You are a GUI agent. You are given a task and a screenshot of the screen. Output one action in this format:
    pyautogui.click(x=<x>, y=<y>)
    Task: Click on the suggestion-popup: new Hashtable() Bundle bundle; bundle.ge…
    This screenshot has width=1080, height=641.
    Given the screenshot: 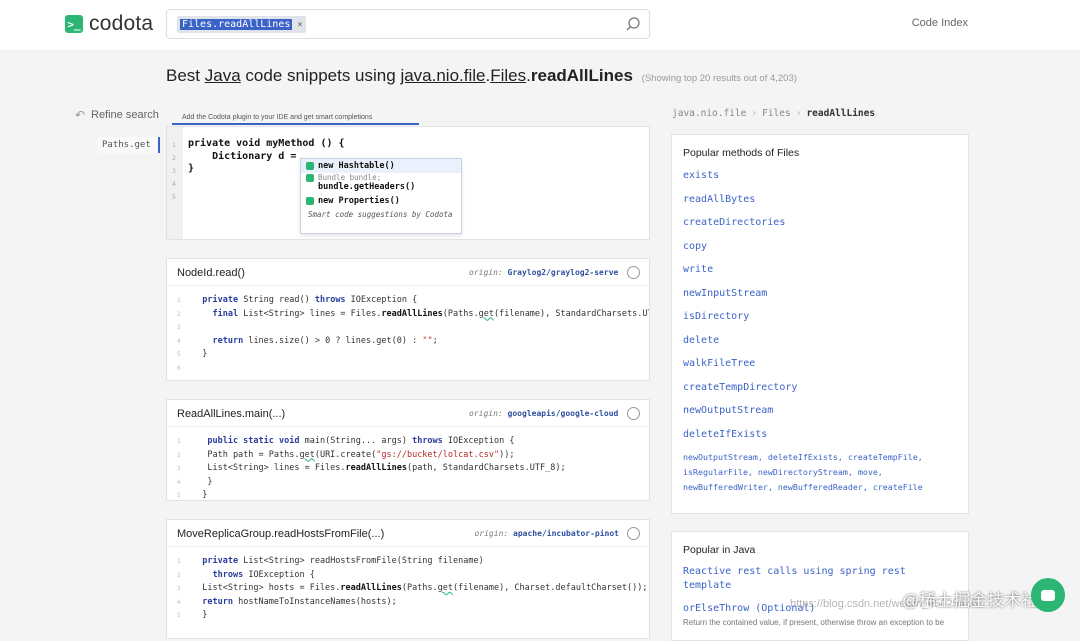 What is the action you would take?
    pyautogui.click(x=381, y=196)
    